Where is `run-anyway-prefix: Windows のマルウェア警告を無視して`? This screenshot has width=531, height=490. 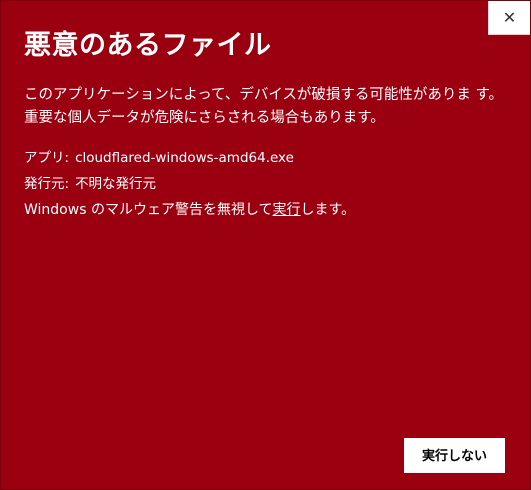
run-anyway-prefix: Windows のマルウェア警告を無視して is located at coordinates (148, 210).